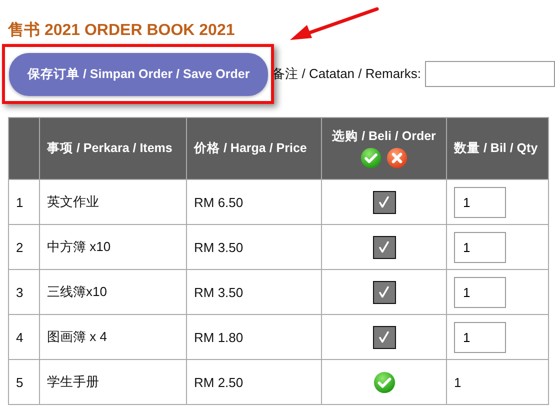 The height and width of the screenshot is (407, 555). Describe the element at coordinates (121, 30) in the screenshot. I see `page-title: 售书 2021 ORDER BOOK 2021` at that location.